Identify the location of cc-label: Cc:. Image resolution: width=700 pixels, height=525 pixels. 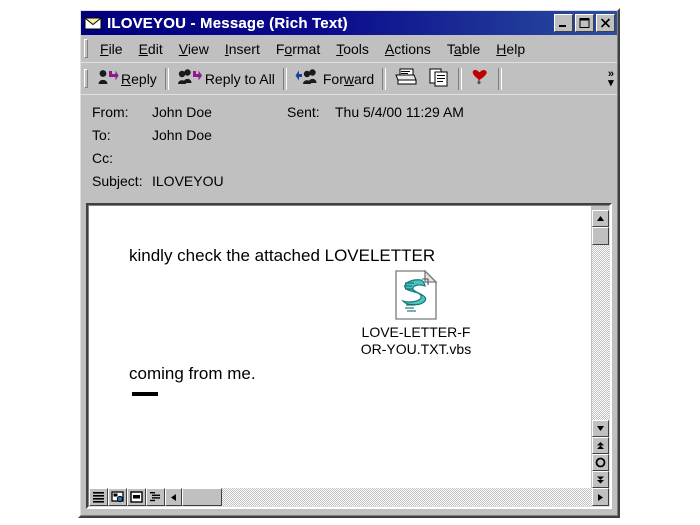
(102, 158).